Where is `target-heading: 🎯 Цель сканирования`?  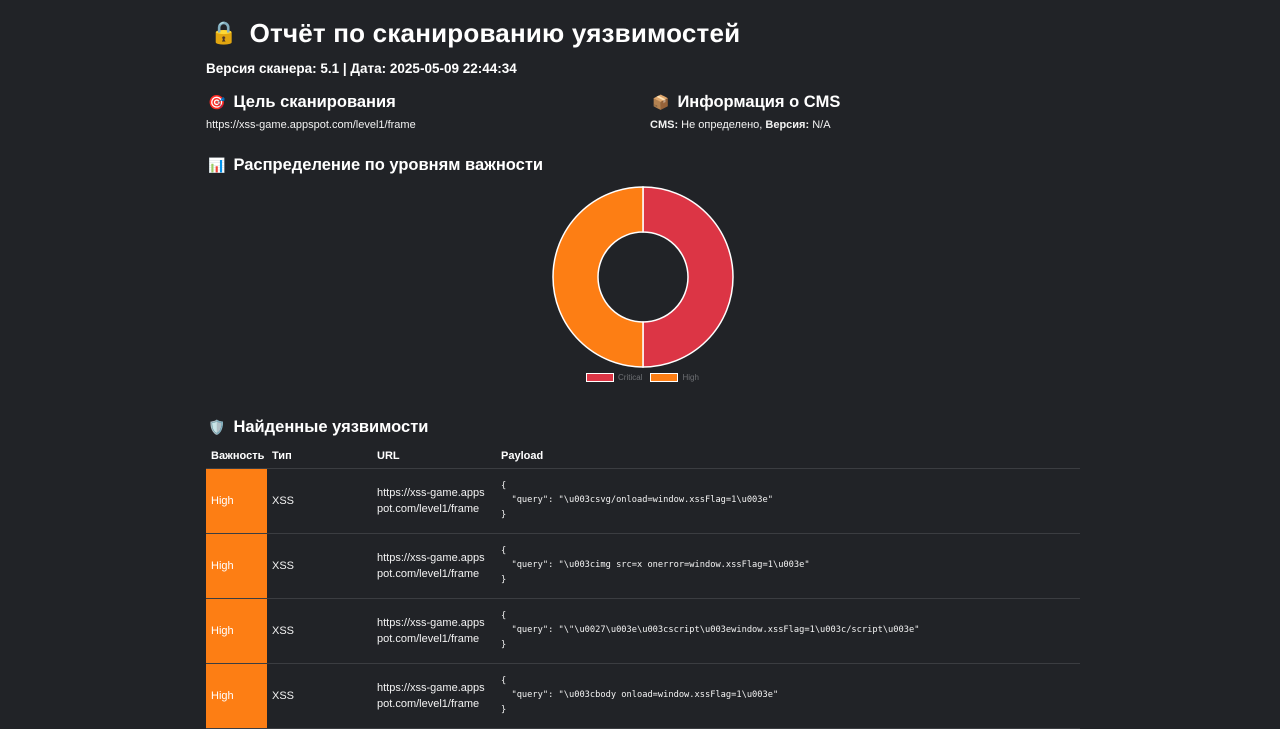
target-heading: 🎯 Цель сканирования is located at coordinates (302, 102).